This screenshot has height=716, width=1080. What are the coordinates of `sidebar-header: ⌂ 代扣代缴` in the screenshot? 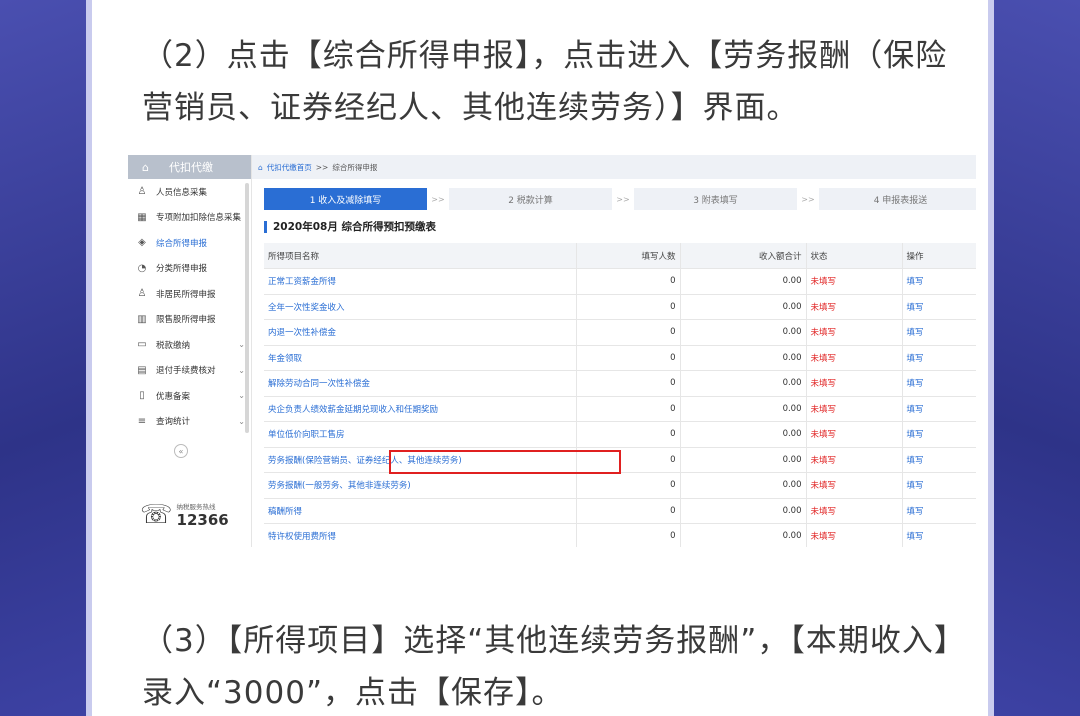 It's located at (189, 167).